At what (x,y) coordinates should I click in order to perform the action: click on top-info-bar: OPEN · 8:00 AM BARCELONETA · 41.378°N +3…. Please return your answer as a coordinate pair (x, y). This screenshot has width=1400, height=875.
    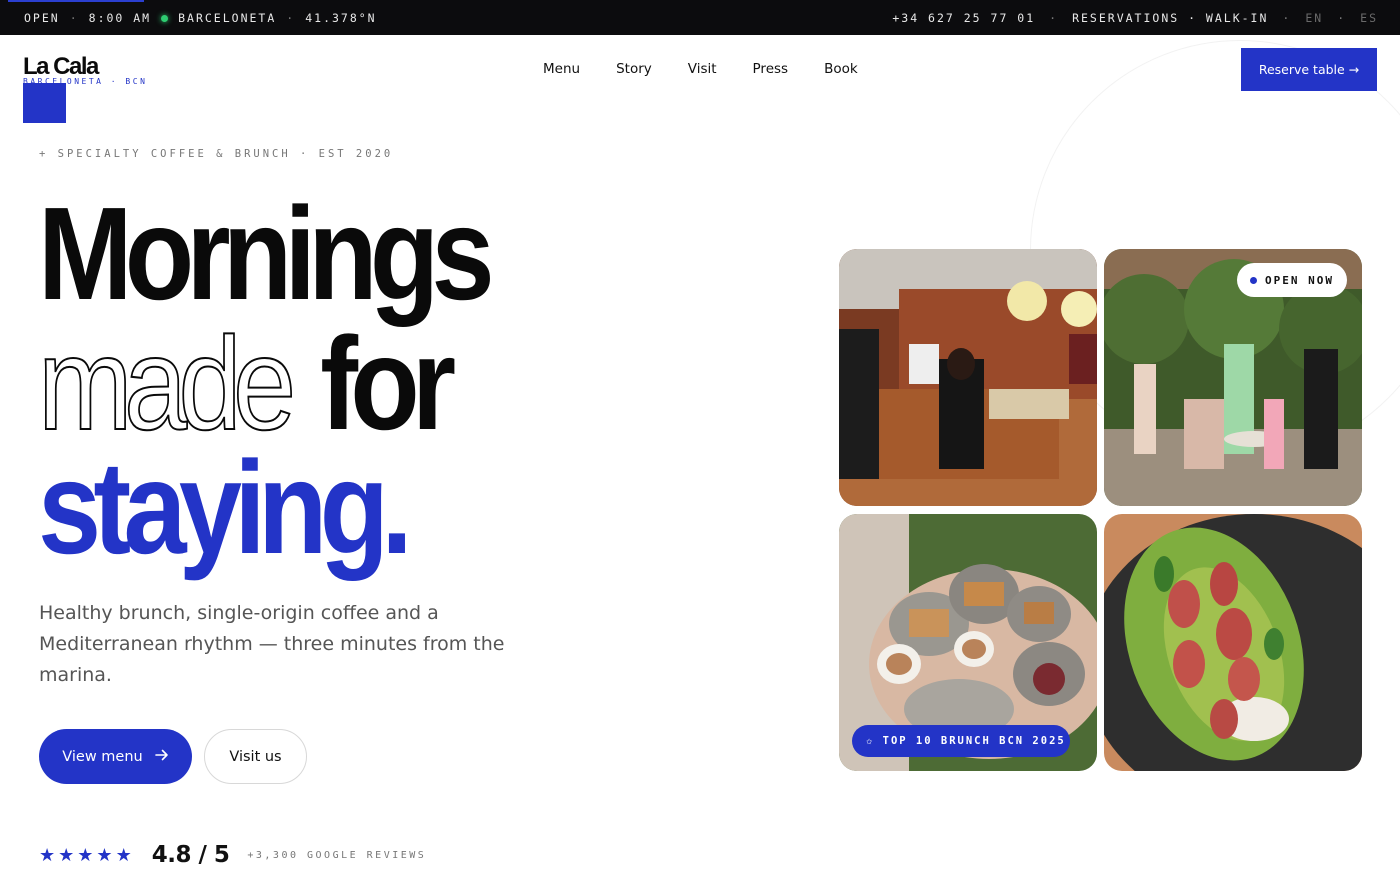
    Looking at the image, I should click on (700, 17).